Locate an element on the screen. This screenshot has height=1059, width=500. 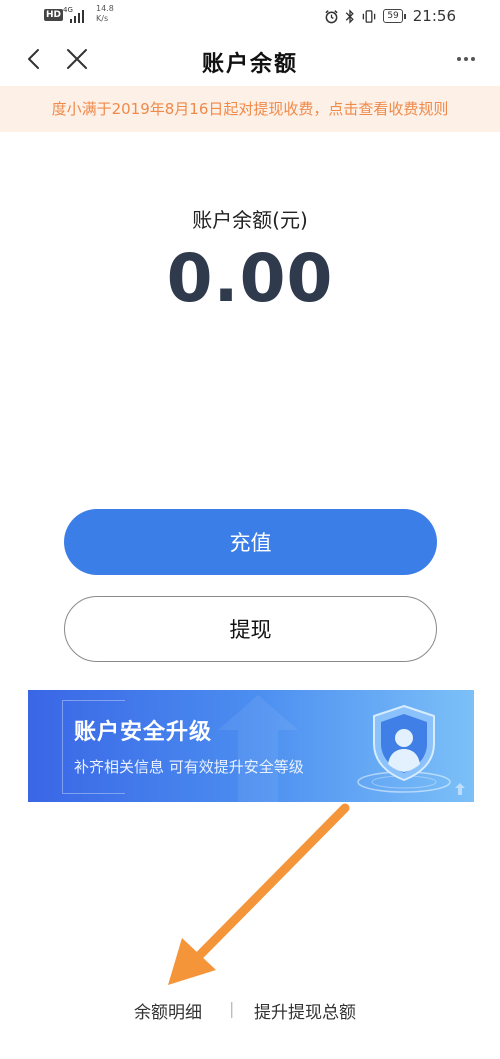
status-right: 59 21:56 is located at coordinates (390, 16).